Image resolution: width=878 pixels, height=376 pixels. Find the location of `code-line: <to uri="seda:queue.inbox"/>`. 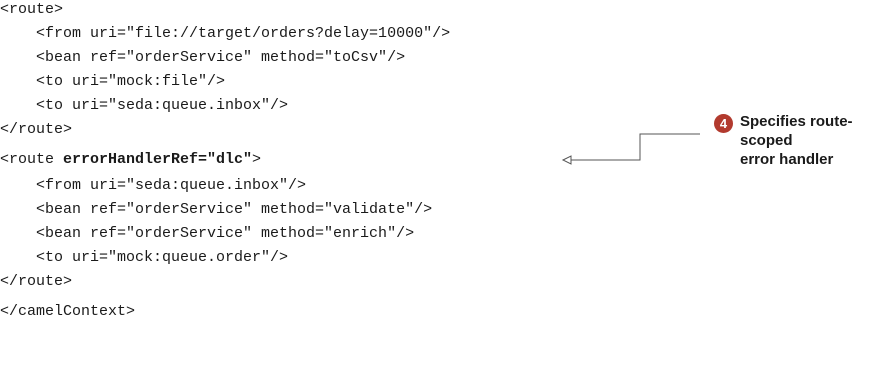

code-line: <to uri="seda:queue.inbox"/> is located at coordinates (144, 105).